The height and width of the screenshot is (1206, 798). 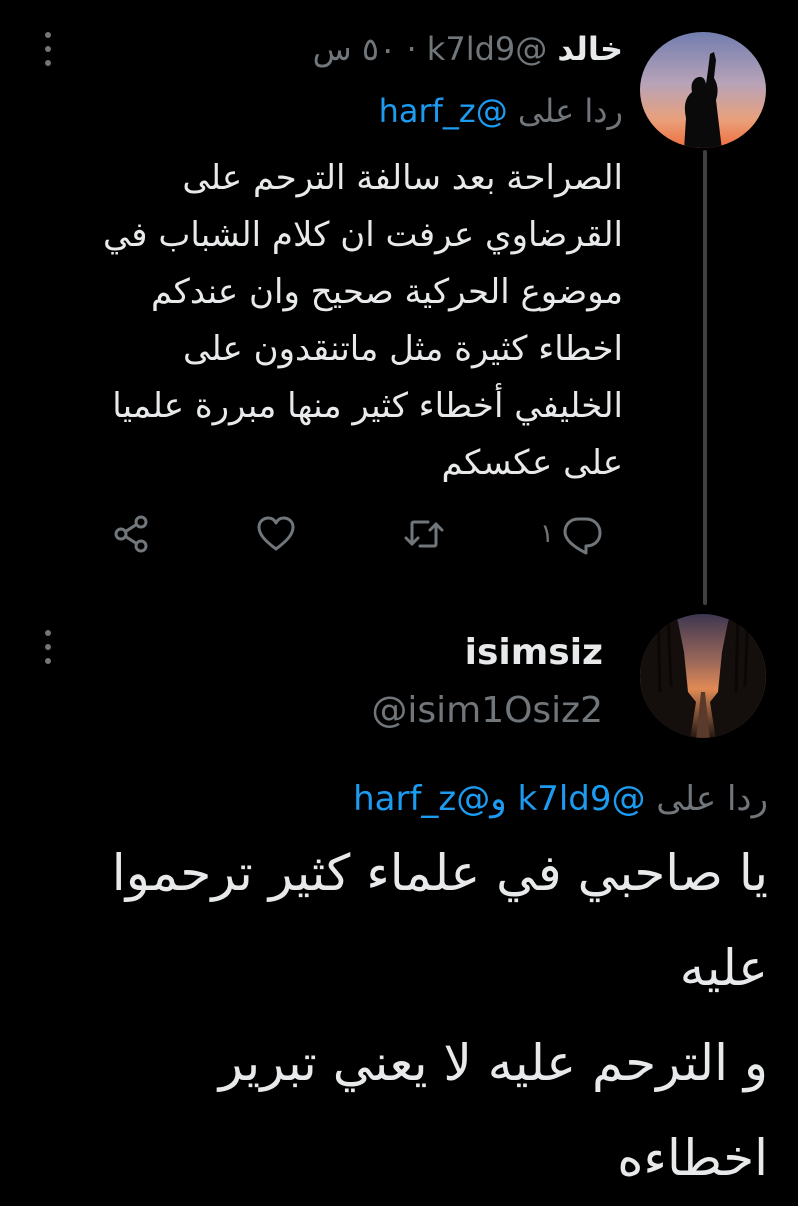 What do you see at coordinates (487, 49) in the screenshot?
I see `handle: @k7ld9` at bounding box center [487, 49].